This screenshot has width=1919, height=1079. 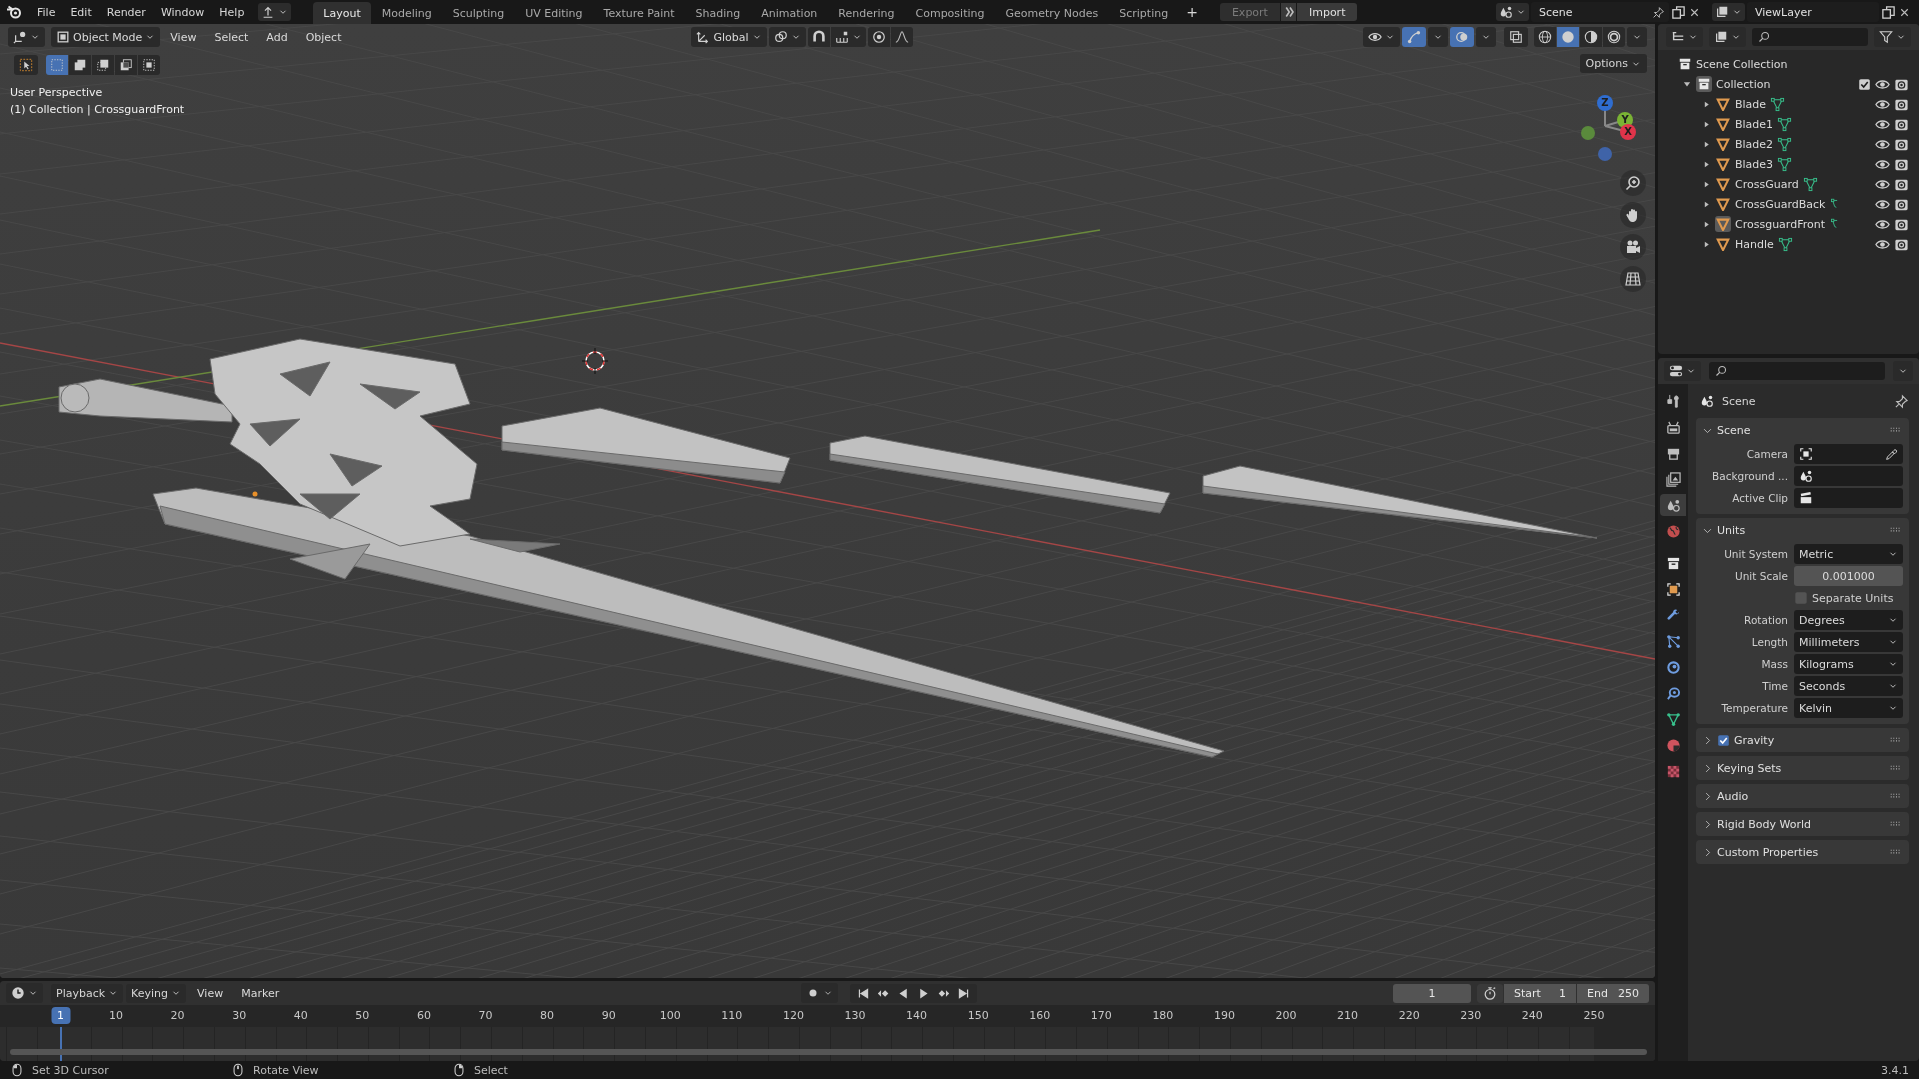 I want to click on panel-title: Rigid Body World, so click(x=1764, y=824).